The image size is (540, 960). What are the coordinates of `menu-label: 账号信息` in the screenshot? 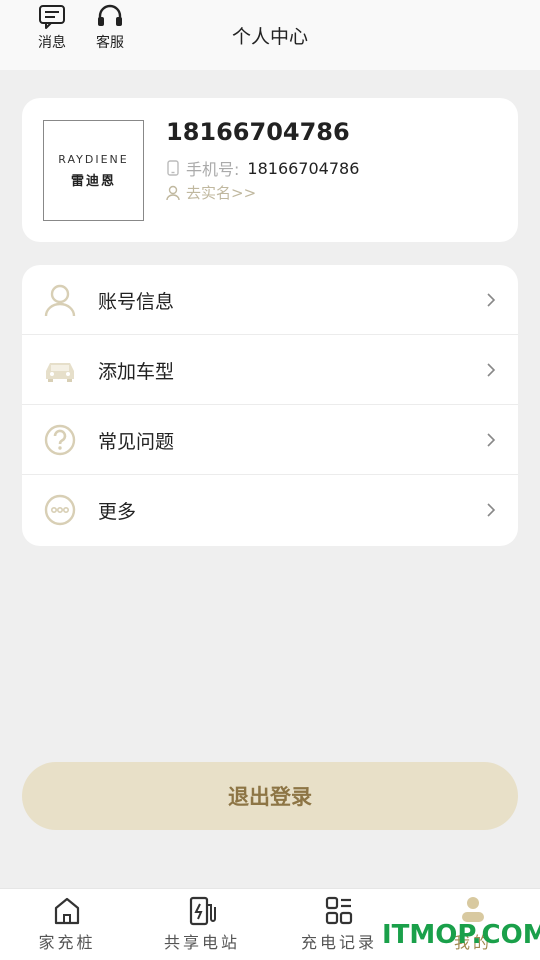 It's located at (136, 302).